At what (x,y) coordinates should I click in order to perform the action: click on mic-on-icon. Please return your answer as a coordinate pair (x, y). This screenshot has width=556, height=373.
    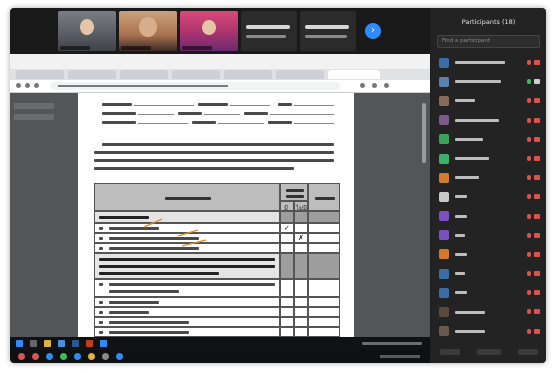
    Looking at the image, I should click on (529, 82).